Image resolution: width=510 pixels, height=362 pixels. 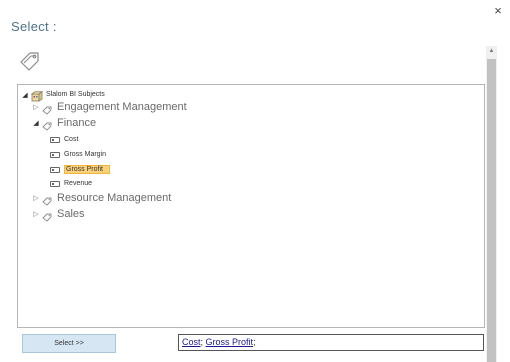 What do you see at coordinates (71, 214) in the screenshot?
I see `tree-label: Sales` at bounding box center [71, 214].